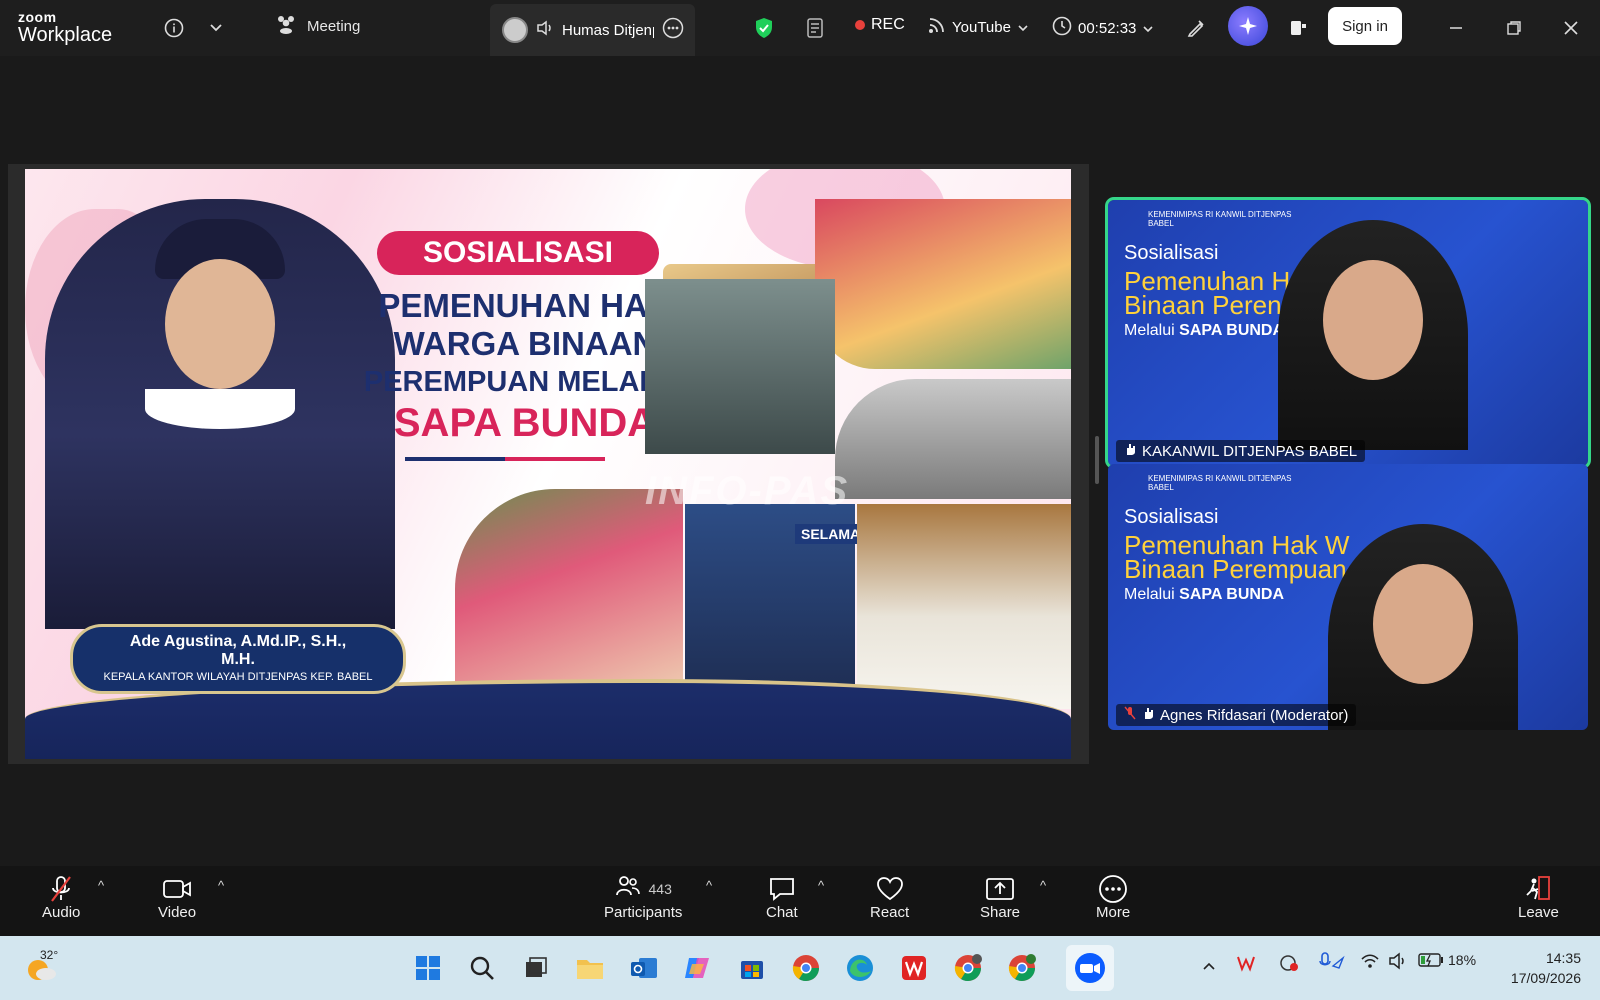  I want to click on chrome-profile-icon, so click(968, 968).